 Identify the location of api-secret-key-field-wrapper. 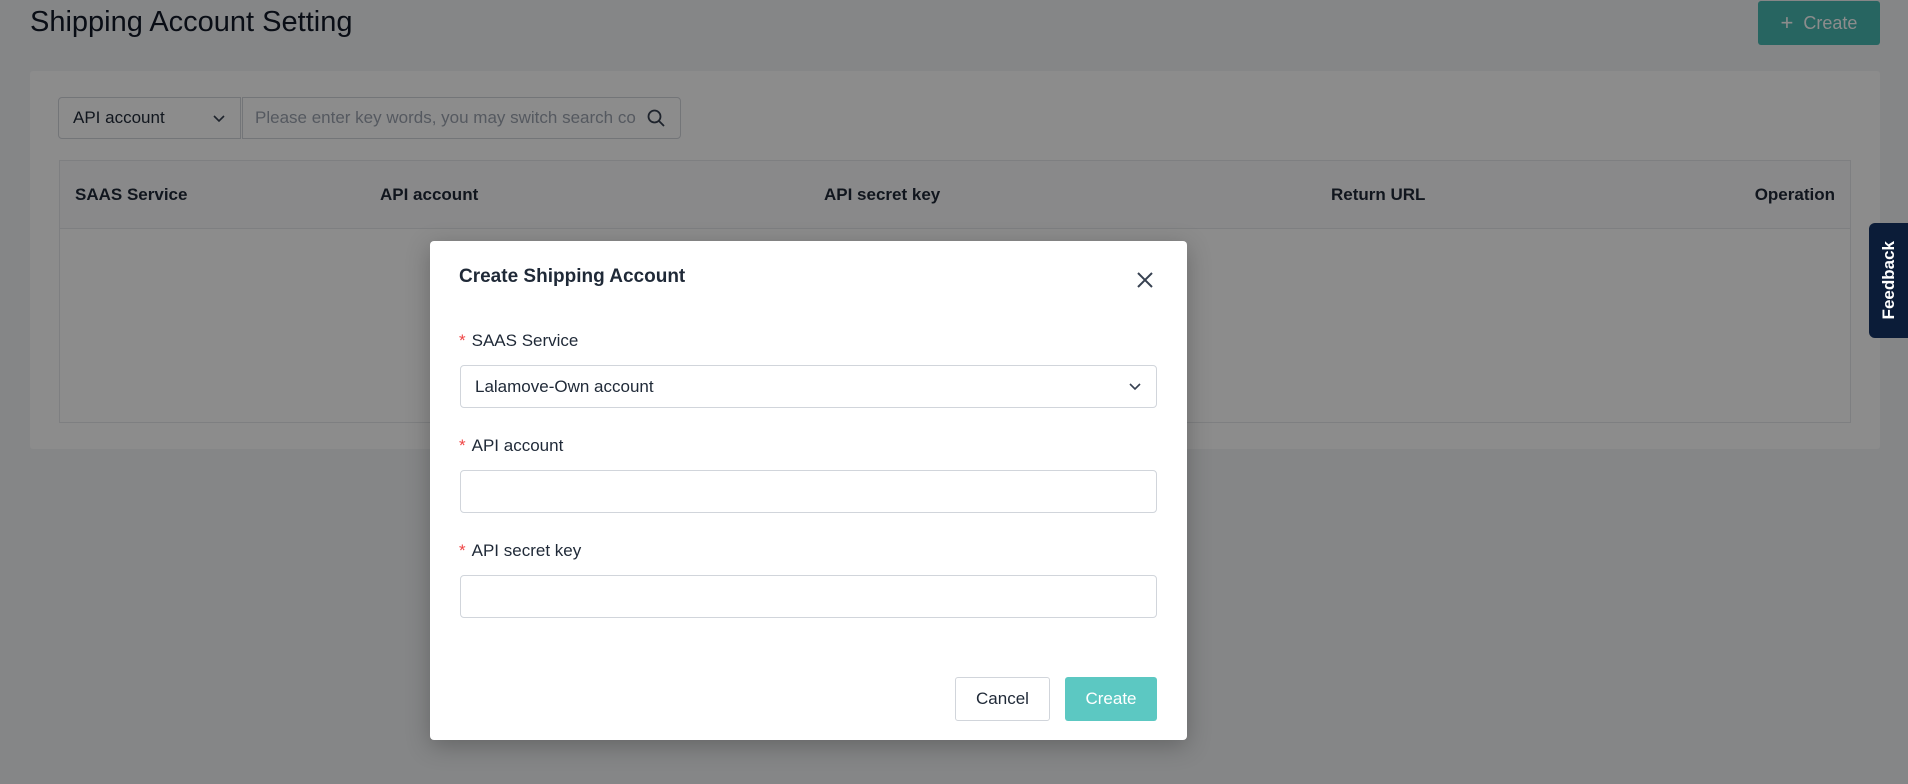
(808, 596).